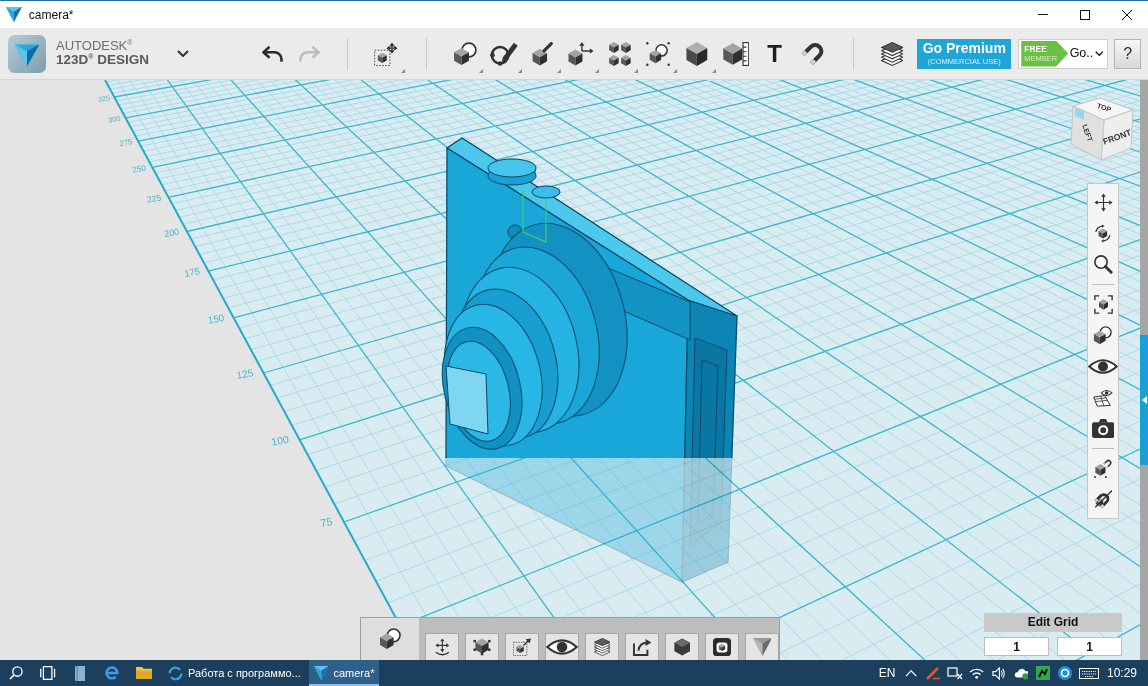 Image resolution: width=1148 pixels, height=686 pixels. I want to click on corner-marker-icon, so click(1079, 114).